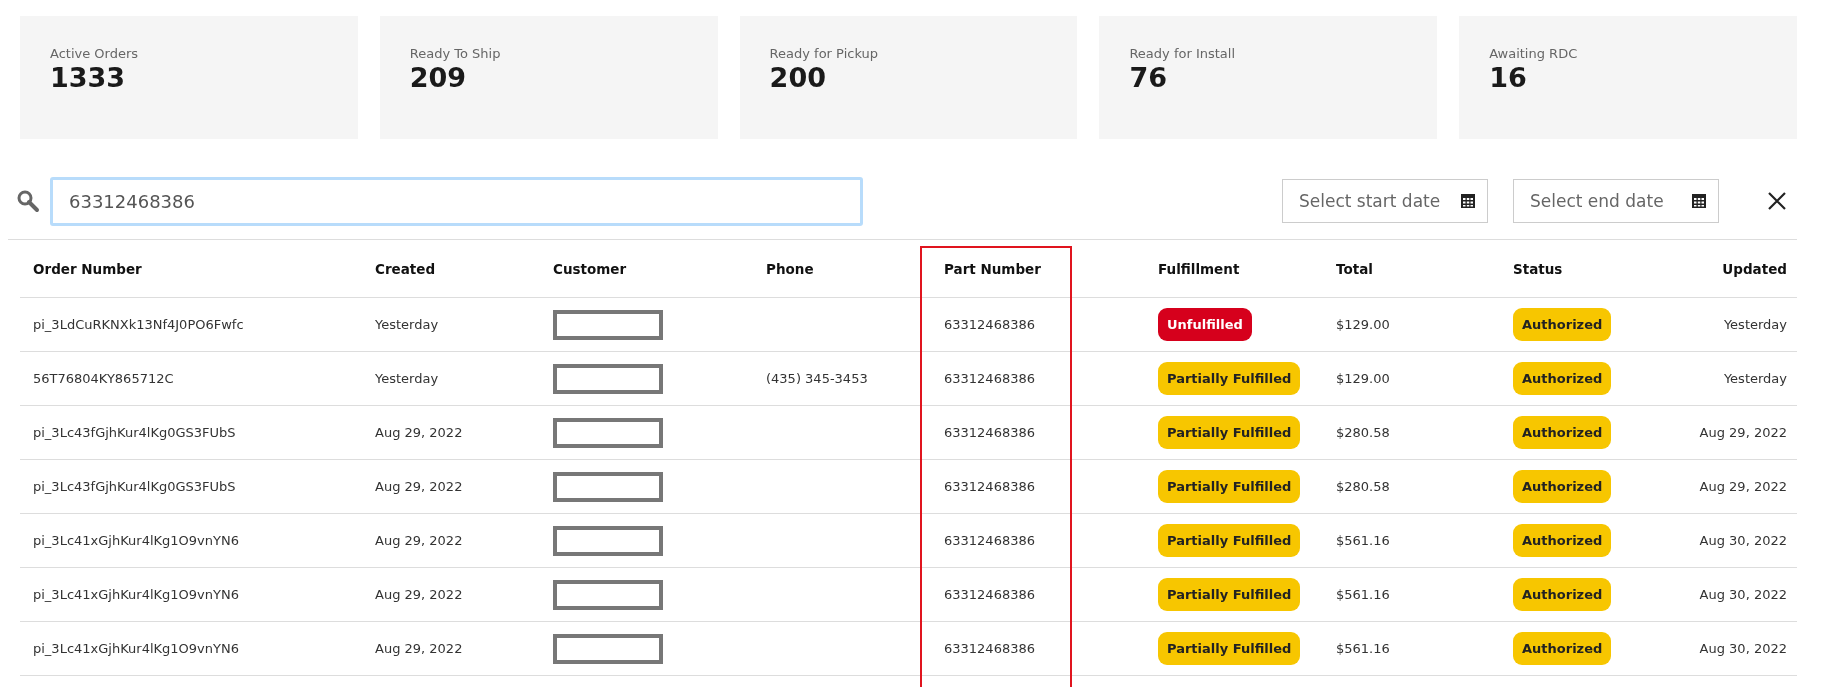  I want to click on table-cell: 56T76804KY865712C, so click(103, 378).